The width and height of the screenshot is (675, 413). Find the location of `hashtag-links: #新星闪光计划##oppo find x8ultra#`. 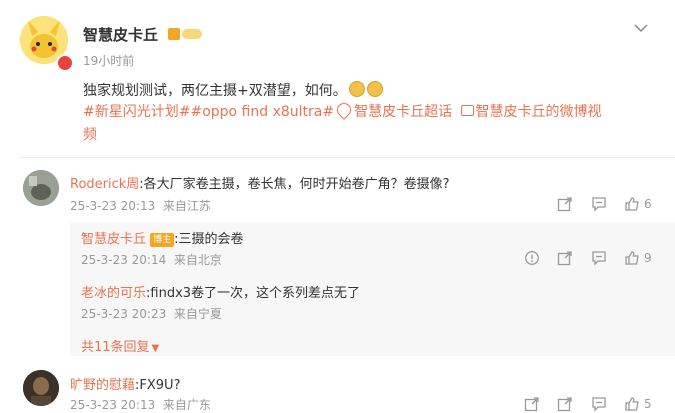

hashtag-links: #新星闪光计划##oppo find x8ultra# is located at coordinates (208, 112).